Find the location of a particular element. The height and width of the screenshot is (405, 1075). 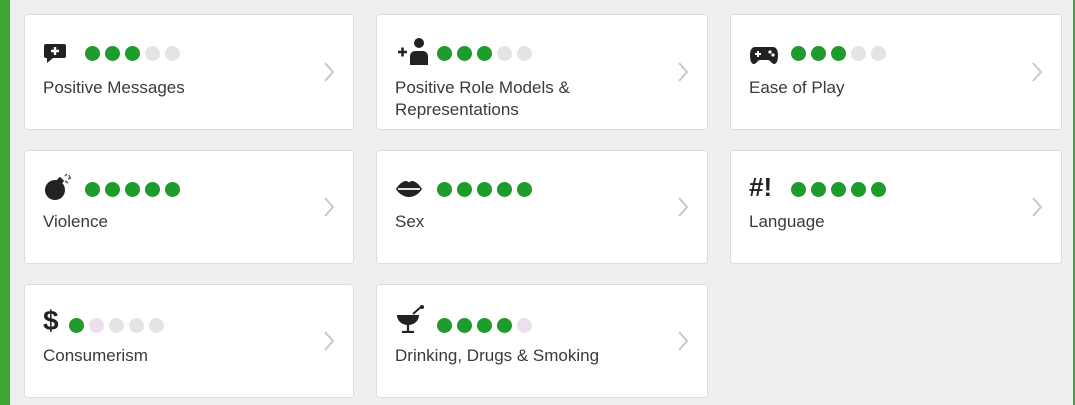

rating-card-positive-messages: Positive Messages is located at coordinates (189, 72).